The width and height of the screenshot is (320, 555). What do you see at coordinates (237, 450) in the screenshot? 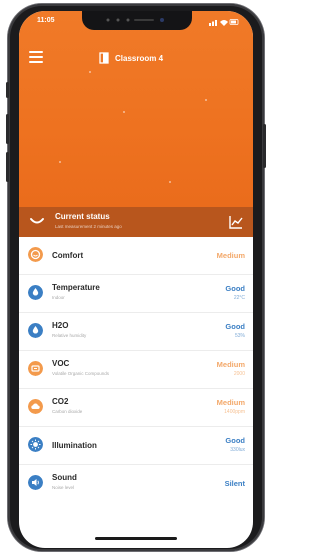
I see `row-value: 330lux` at bounding box center [237, 450].